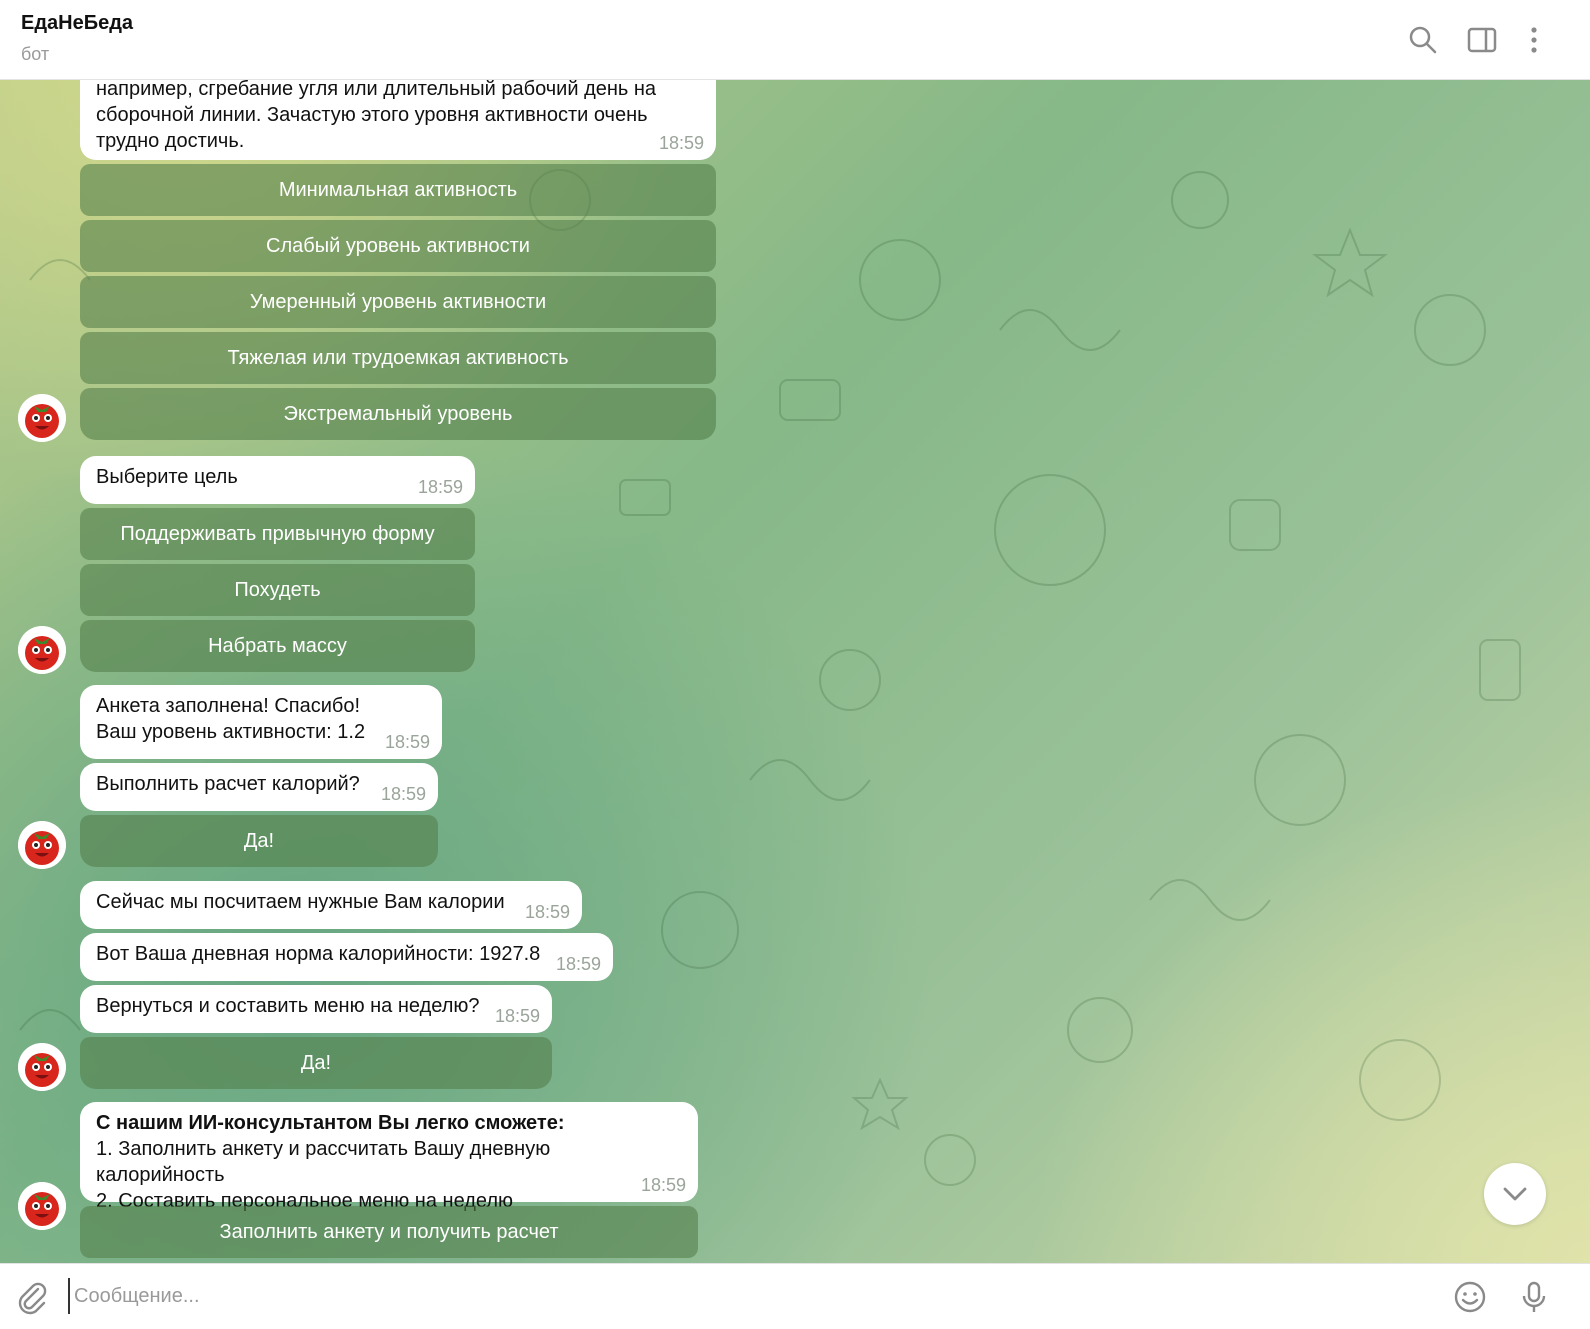 The height and width of the screenshot is (1329, 1590). I want to click on bot-message: Выполнить расчет калорий? 18:59, so click(259, 787).